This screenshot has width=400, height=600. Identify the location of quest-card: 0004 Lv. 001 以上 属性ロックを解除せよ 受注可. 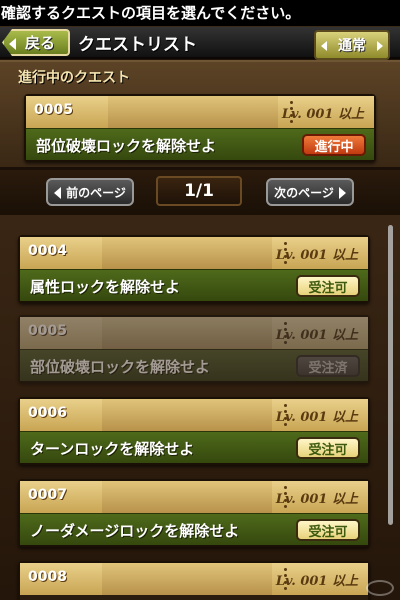
(194, 269).